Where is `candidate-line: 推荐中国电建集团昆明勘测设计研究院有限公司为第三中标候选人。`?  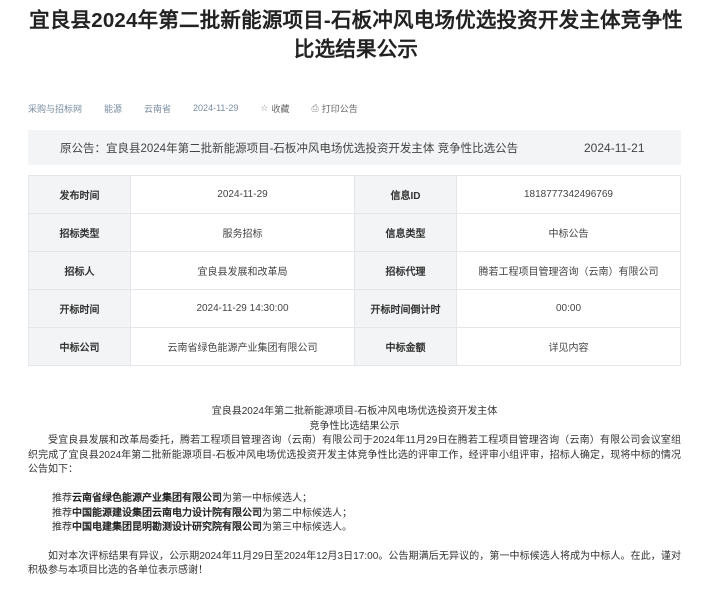 candidate-line: 推荐中国电建集团昆明勘测设计研究院有限公司为第三中标候选人。 is located at coordinates (354, 528).